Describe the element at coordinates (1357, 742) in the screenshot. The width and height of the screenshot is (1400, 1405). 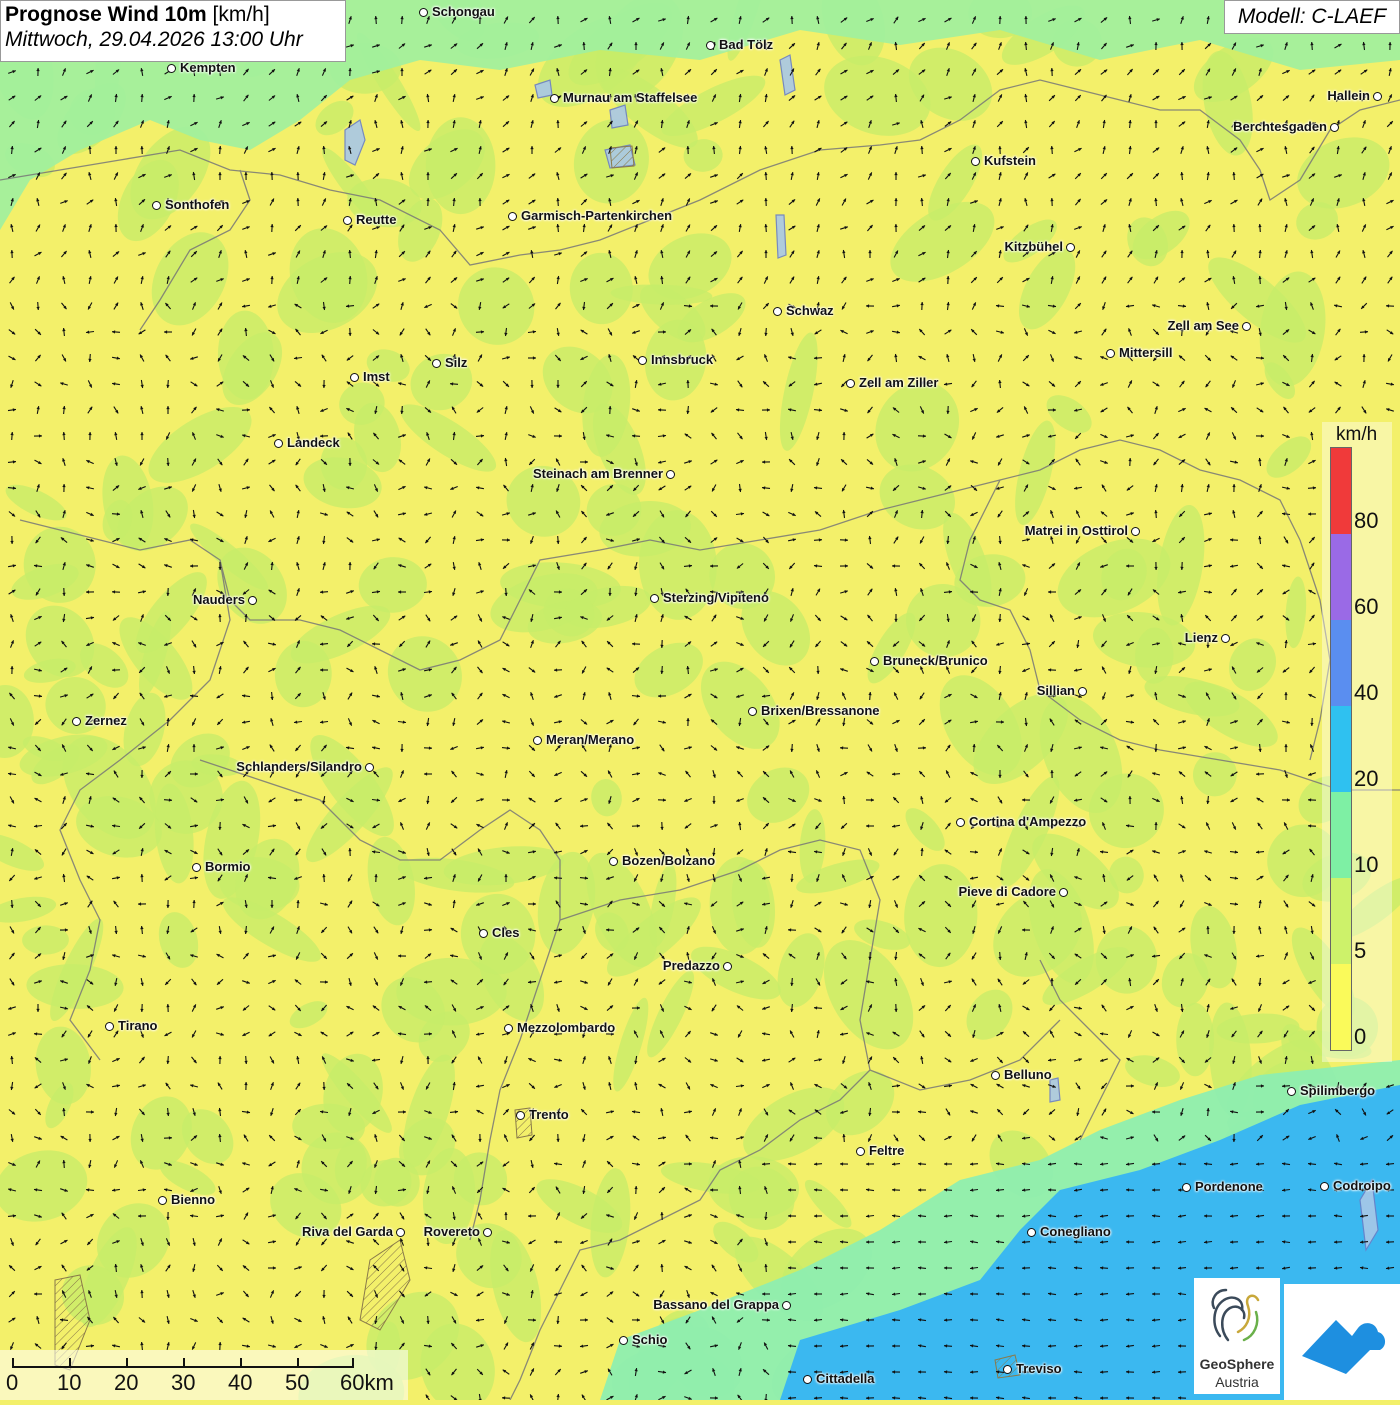
I see `color-legend: km/h 80 60 40 20 10 5 0` at that location.